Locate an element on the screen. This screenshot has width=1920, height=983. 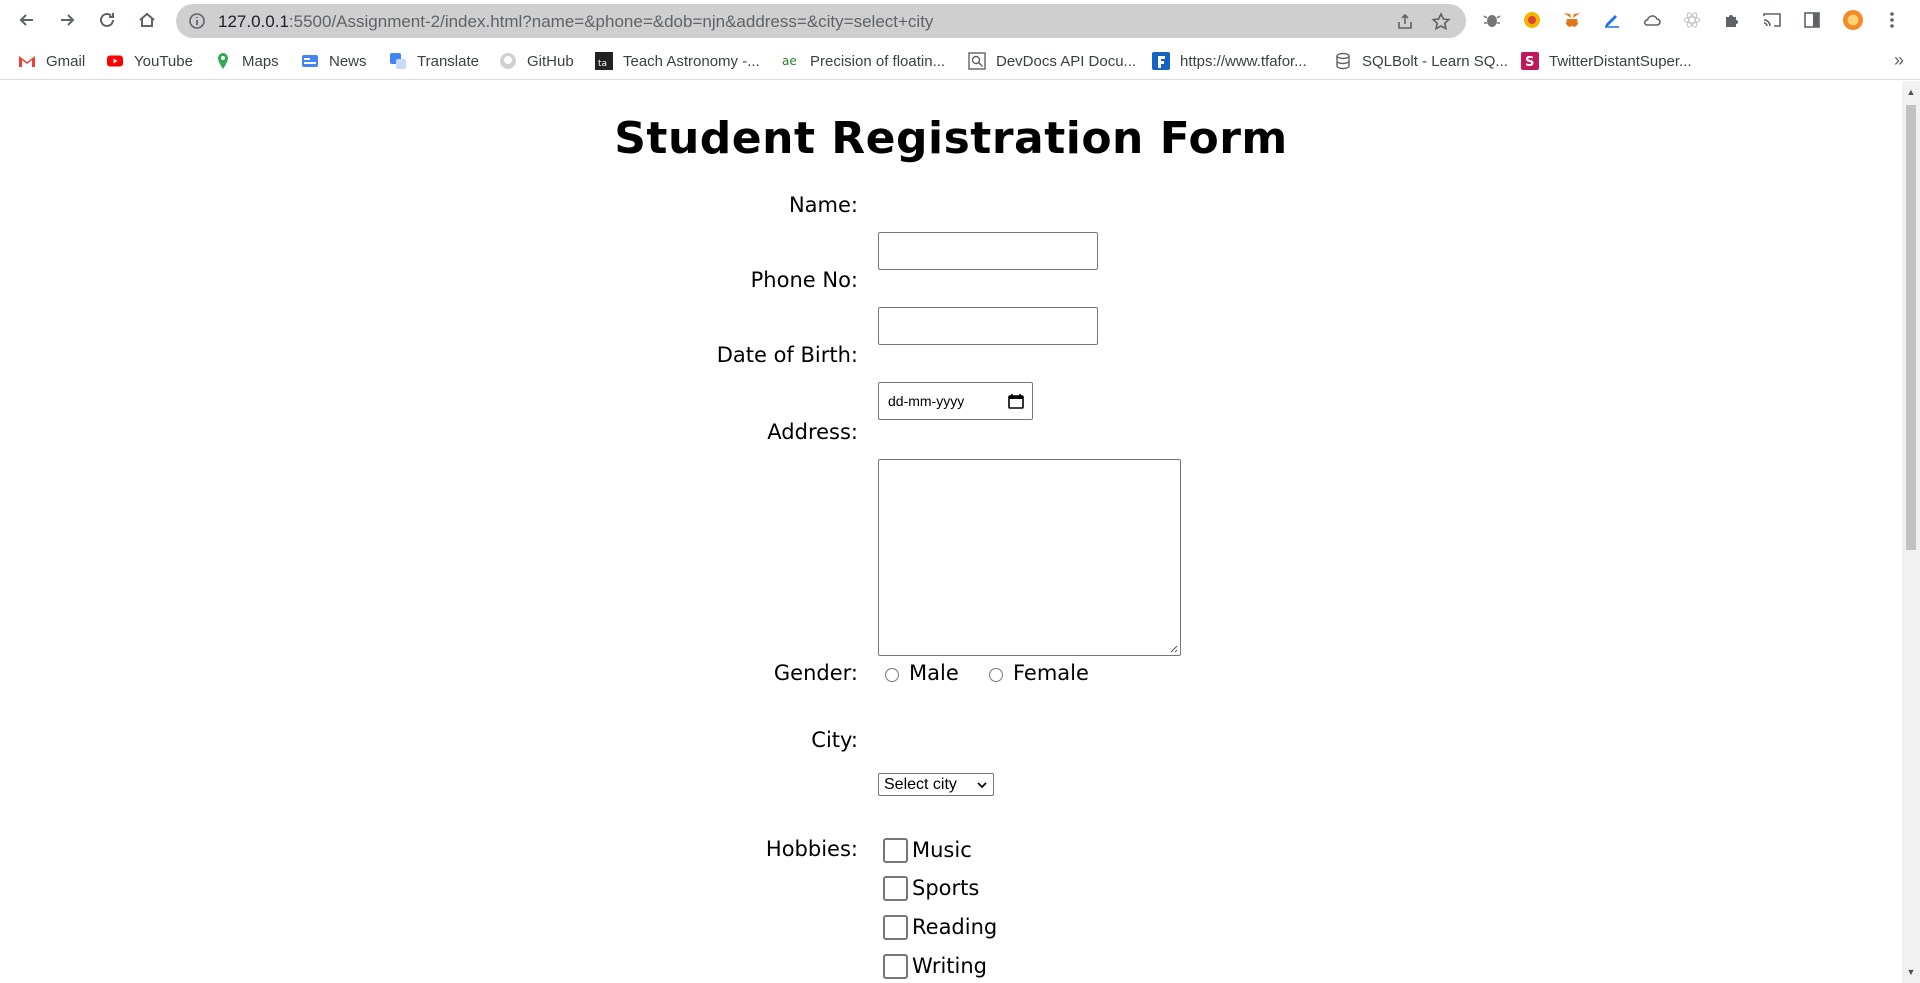
pen-extension-icon is located at coordinates (1612, 20).